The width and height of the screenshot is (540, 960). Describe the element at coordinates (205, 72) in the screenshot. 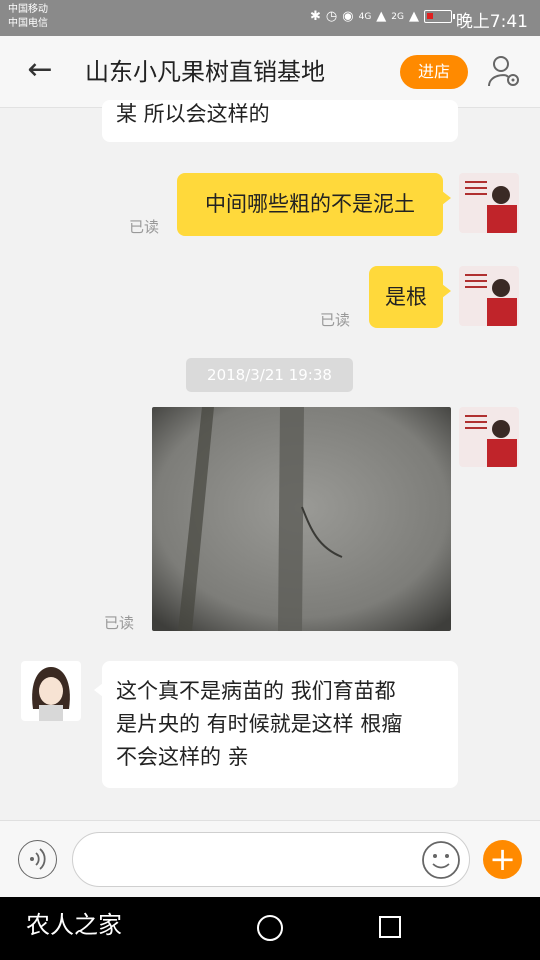

I see `chat-title: 山东小凡果树直销基地` at that location.